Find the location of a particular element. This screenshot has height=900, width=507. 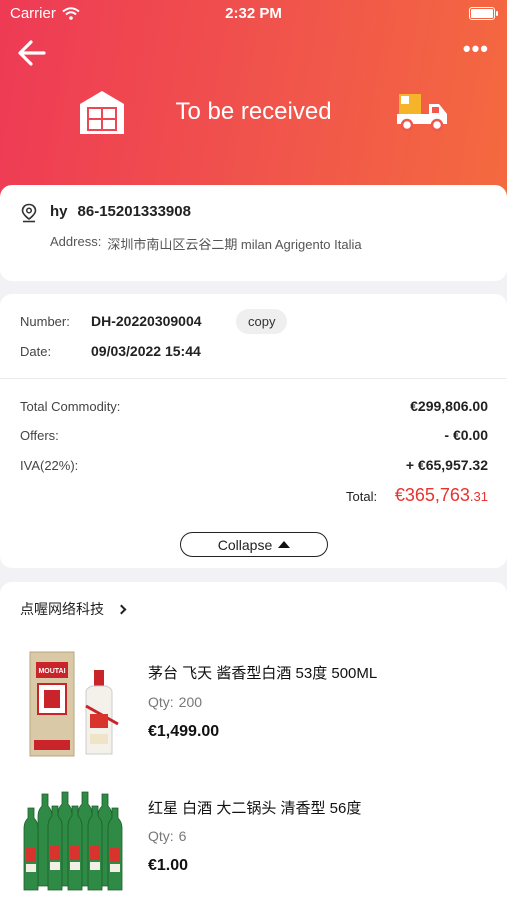

iva-label: IVA(22%): is located at coordinates (49, 465).